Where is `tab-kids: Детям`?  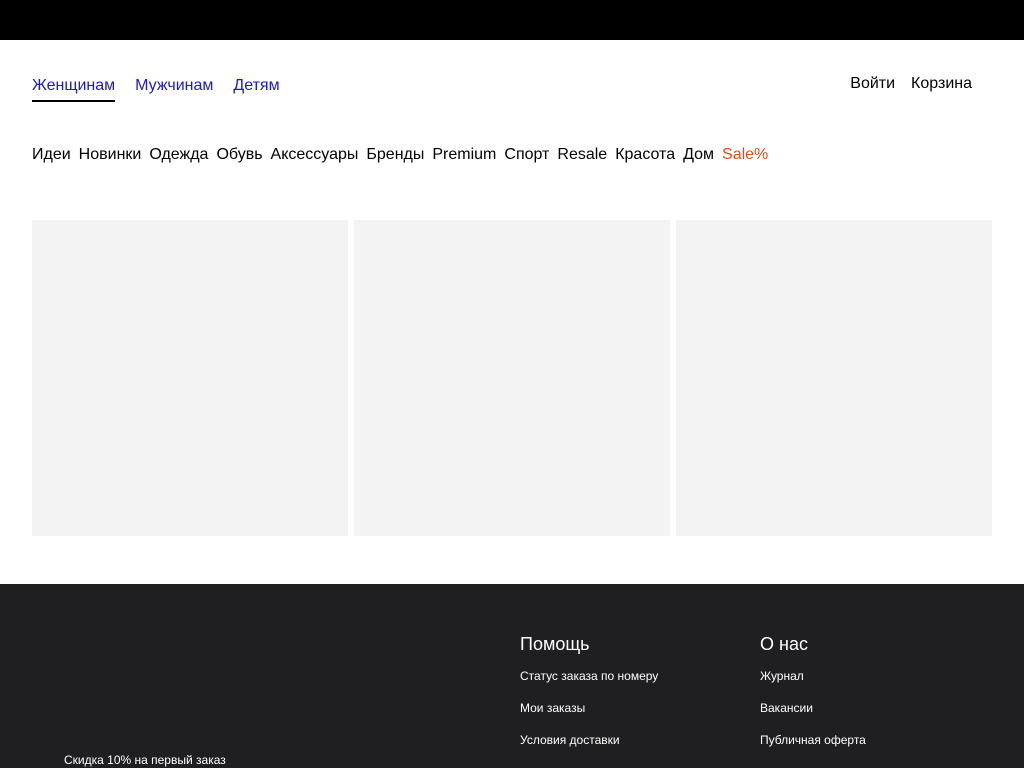
tab-kids: Детям is located at coordinates (256, 88).